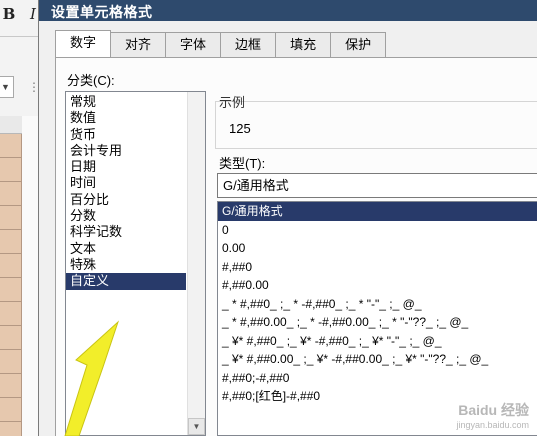 This screenshot has width=537, height=436. I want to click on tab-number: 数字, so click(83, 43).